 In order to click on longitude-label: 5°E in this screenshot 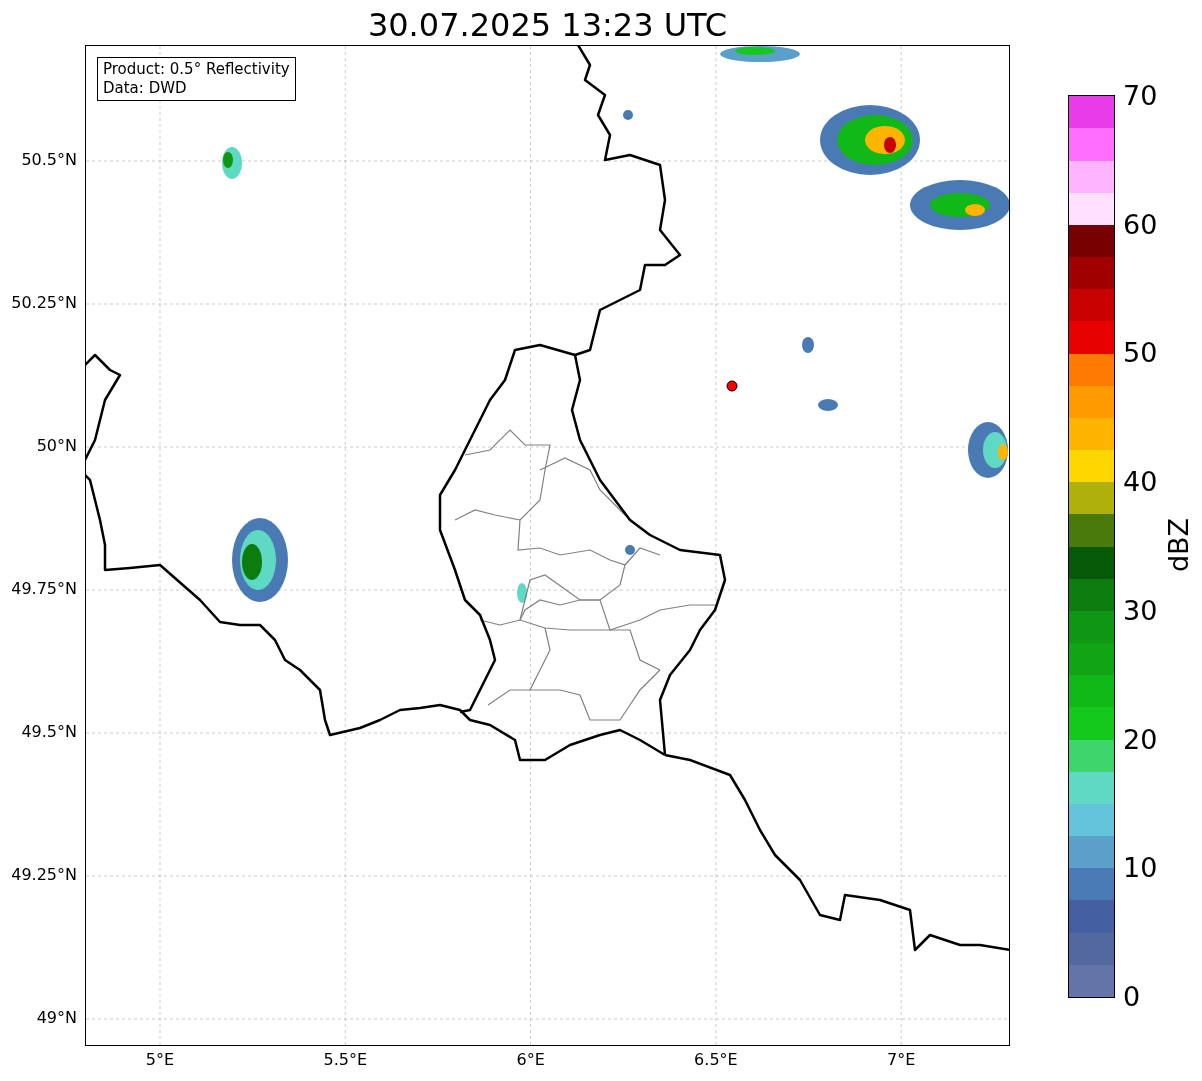, I will do `click(160, 1060)`.